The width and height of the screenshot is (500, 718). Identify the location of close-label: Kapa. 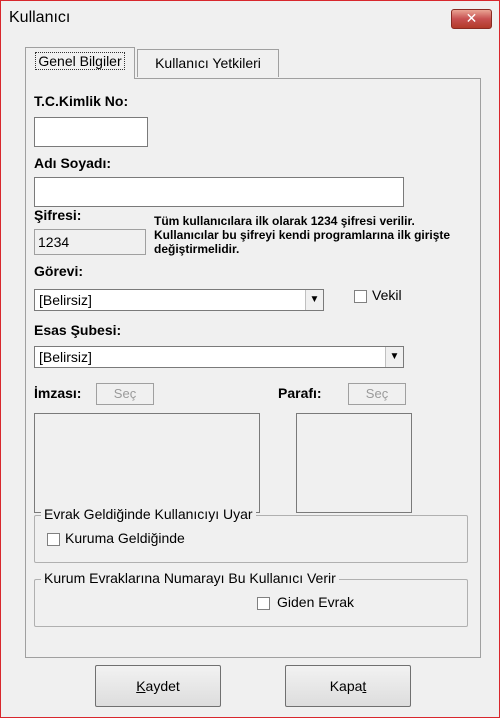
(346, 686).